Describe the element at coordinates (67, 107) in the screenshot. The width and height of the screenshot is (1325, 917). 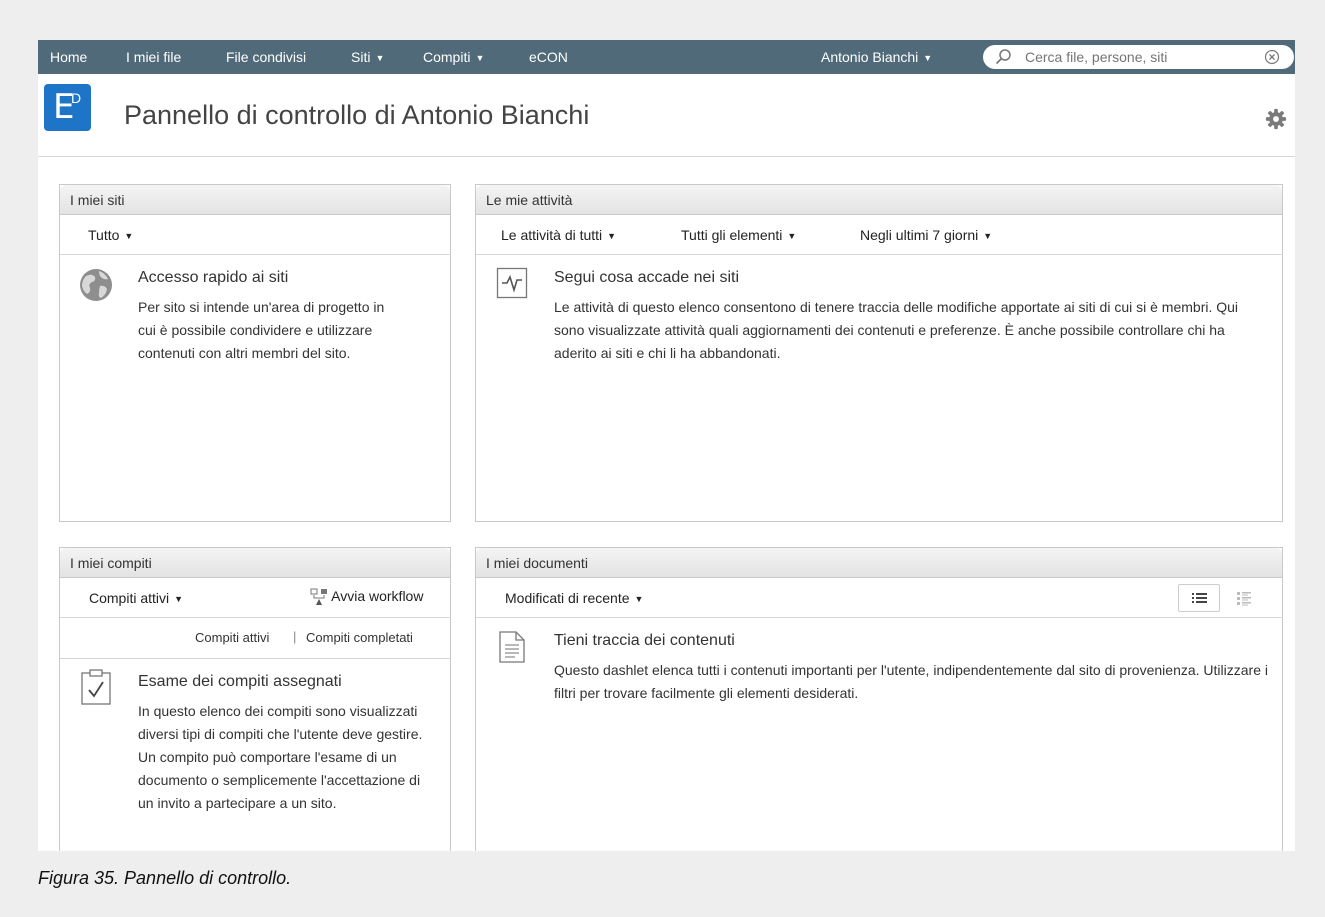
I see `app-logo: E D` at that location.